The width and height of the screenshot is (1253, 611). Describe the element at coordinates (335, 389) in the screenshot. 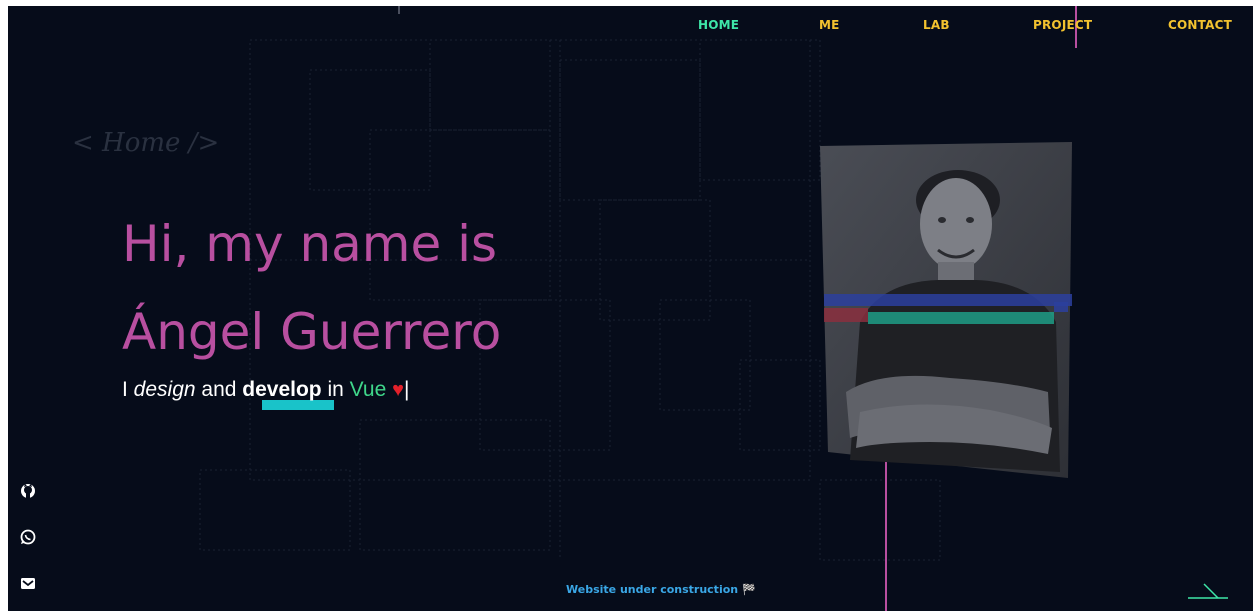

I see `tagline-part-3: in` at that location.